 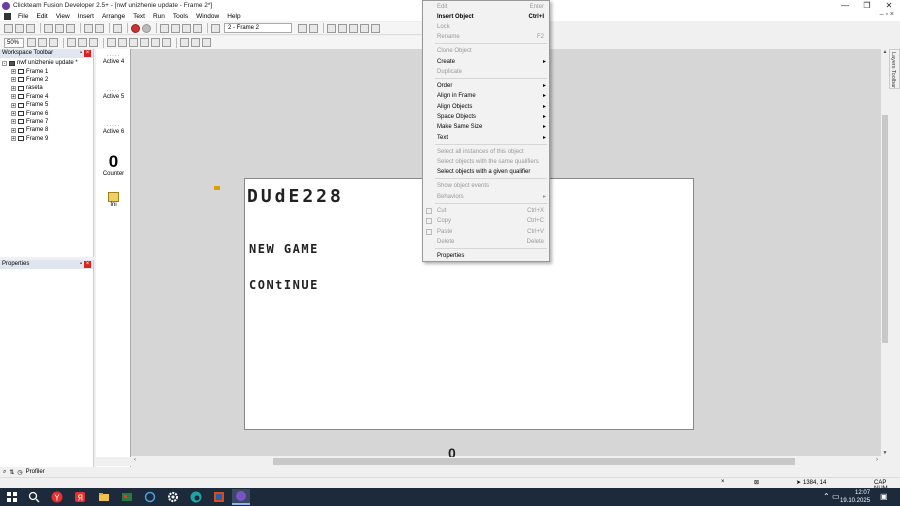 What do you see at coordinates (31, 42) in the screenshot?
I see `hand-tool-icon` at bounding box center [31, 42].